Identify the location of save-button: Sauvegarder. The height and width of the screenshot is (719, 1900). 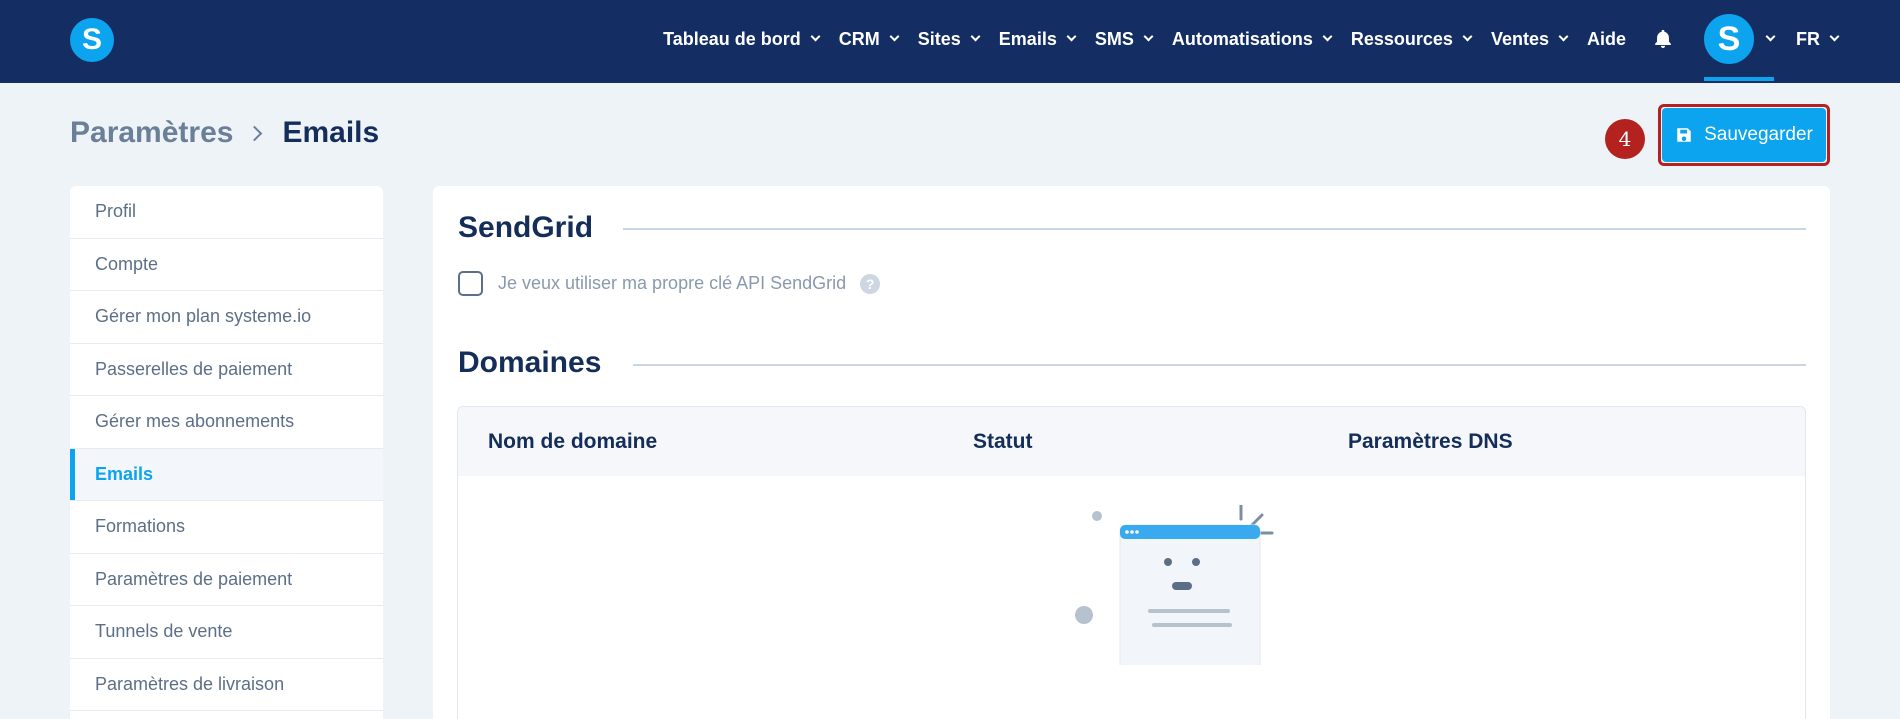
(1744, 135).